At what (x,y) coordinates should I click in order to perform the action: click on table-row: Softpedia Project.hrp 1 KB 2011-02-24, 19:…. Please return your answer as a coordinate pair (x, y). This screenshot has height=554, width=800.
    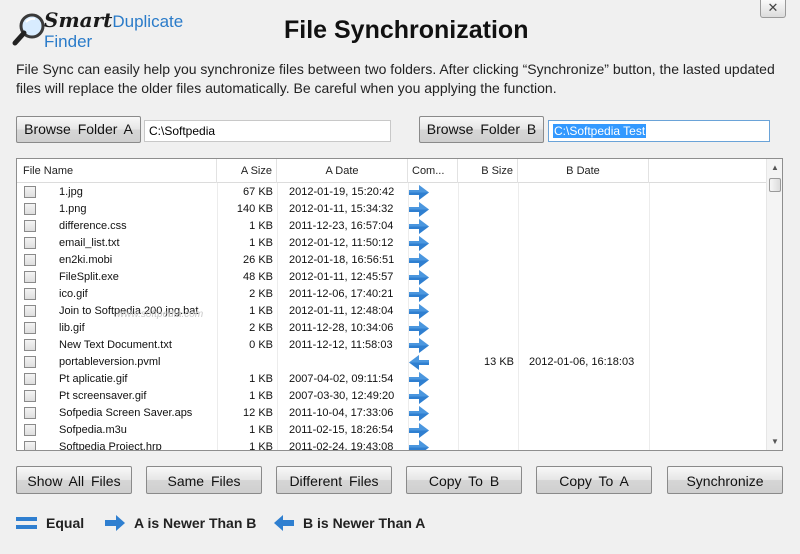
    Looking at the image, I should click on (391, 445).